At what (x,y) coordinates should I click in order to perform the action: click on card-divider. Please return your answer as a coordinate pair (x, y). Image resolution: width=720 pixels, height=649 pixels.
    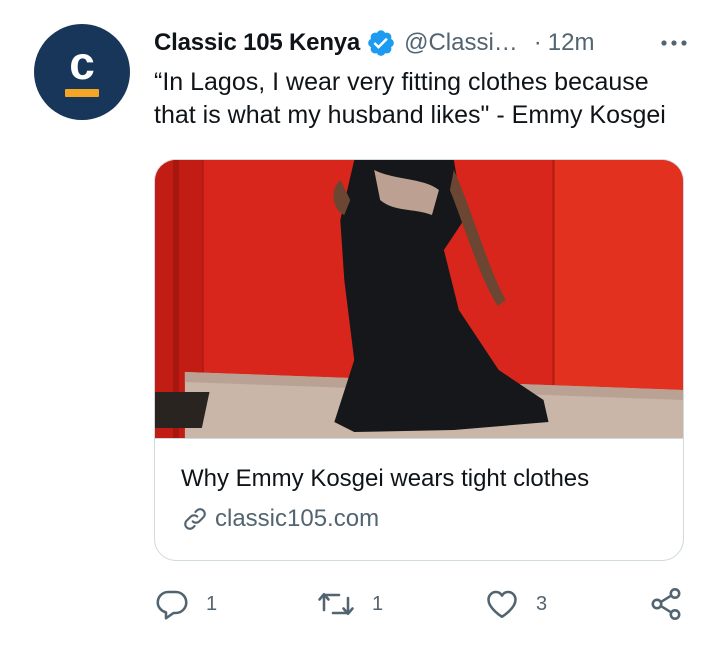
    Looking at the image, I should click on (419, 438).